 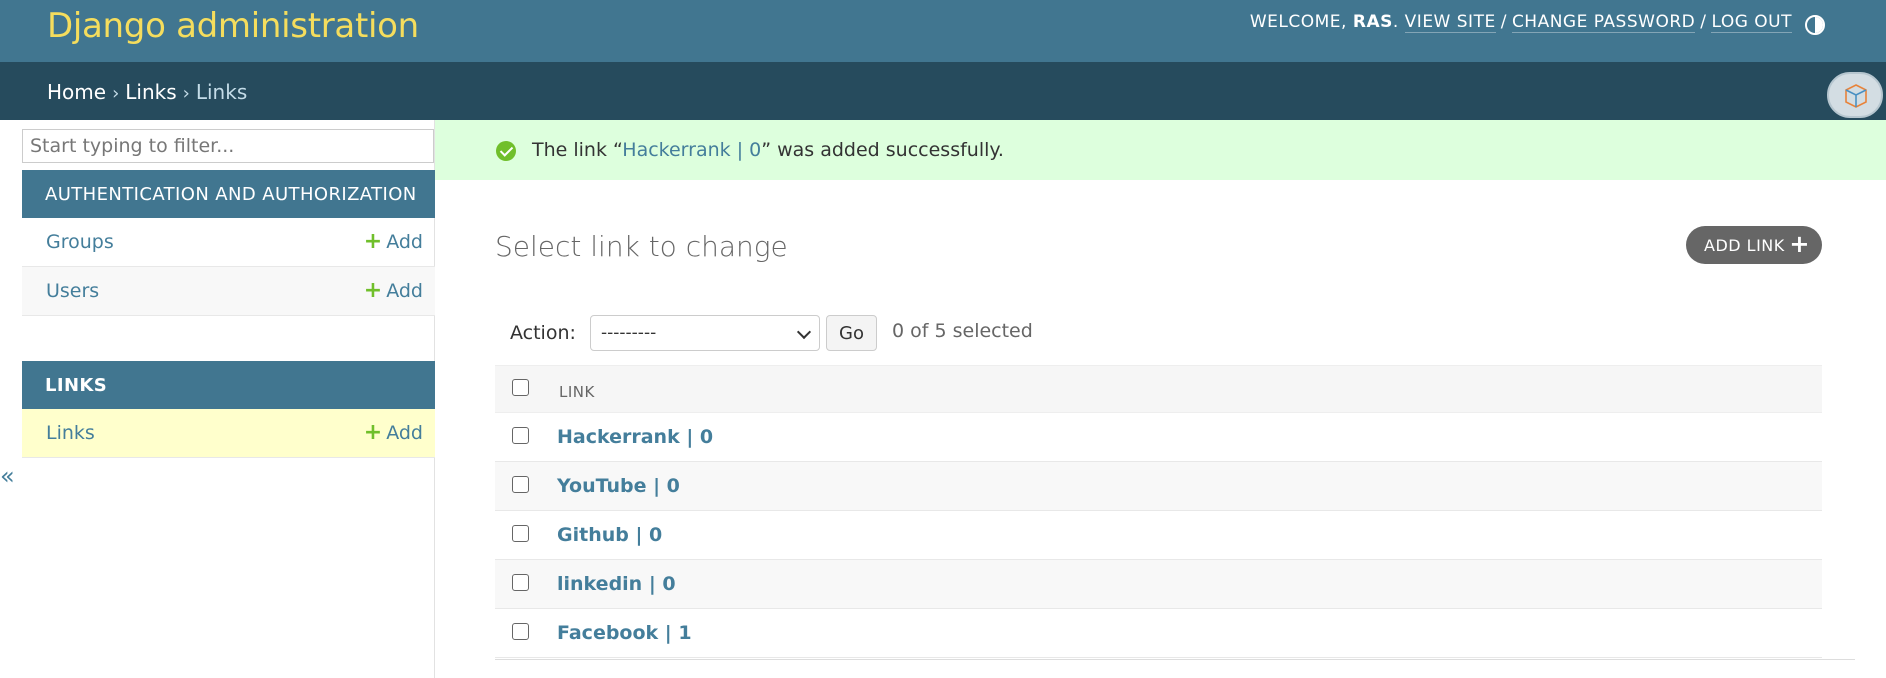 What do you see at coordinates (577, 150) in the screenshot?
I see `message-prefix: The link “` at bounding box center [577, 150].